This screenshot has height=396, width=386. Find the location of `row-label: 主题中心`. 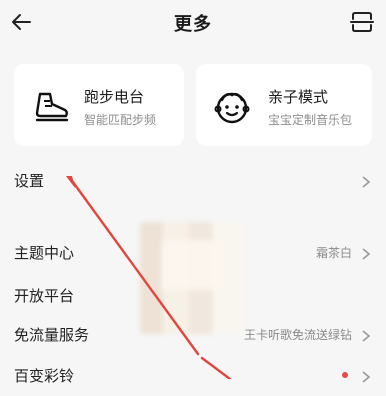

row-label: 主题中心 is located at coordinates (44, 253).